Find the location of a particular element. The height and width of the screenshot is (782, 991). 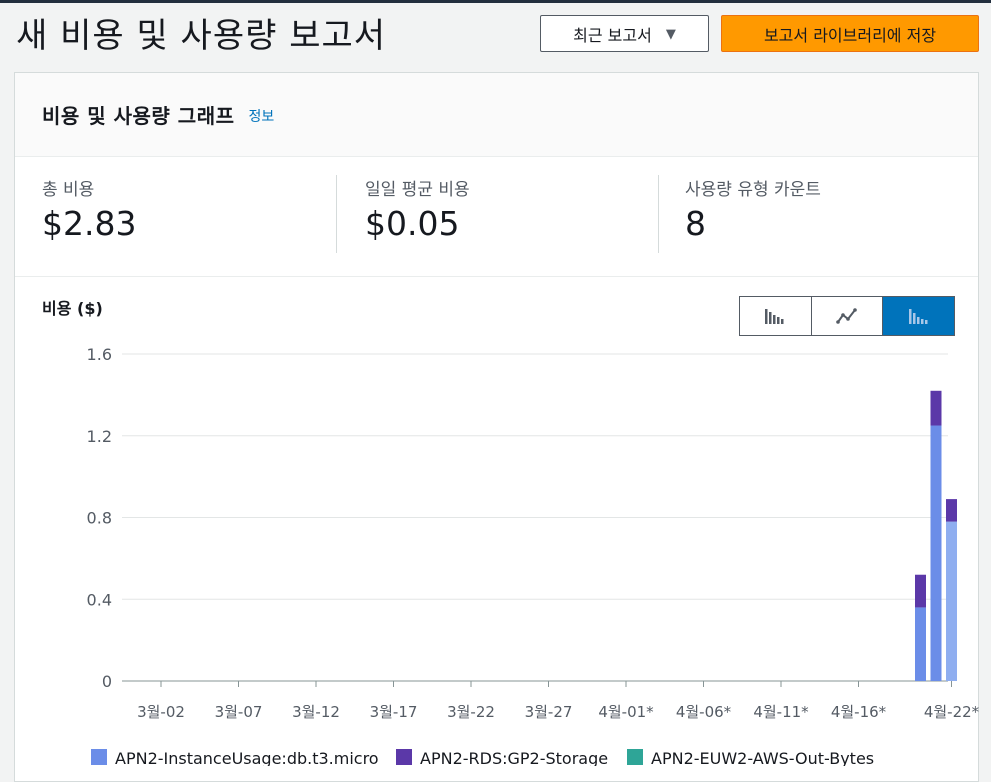

top-nav-strip is located at coordinates (495, 1).